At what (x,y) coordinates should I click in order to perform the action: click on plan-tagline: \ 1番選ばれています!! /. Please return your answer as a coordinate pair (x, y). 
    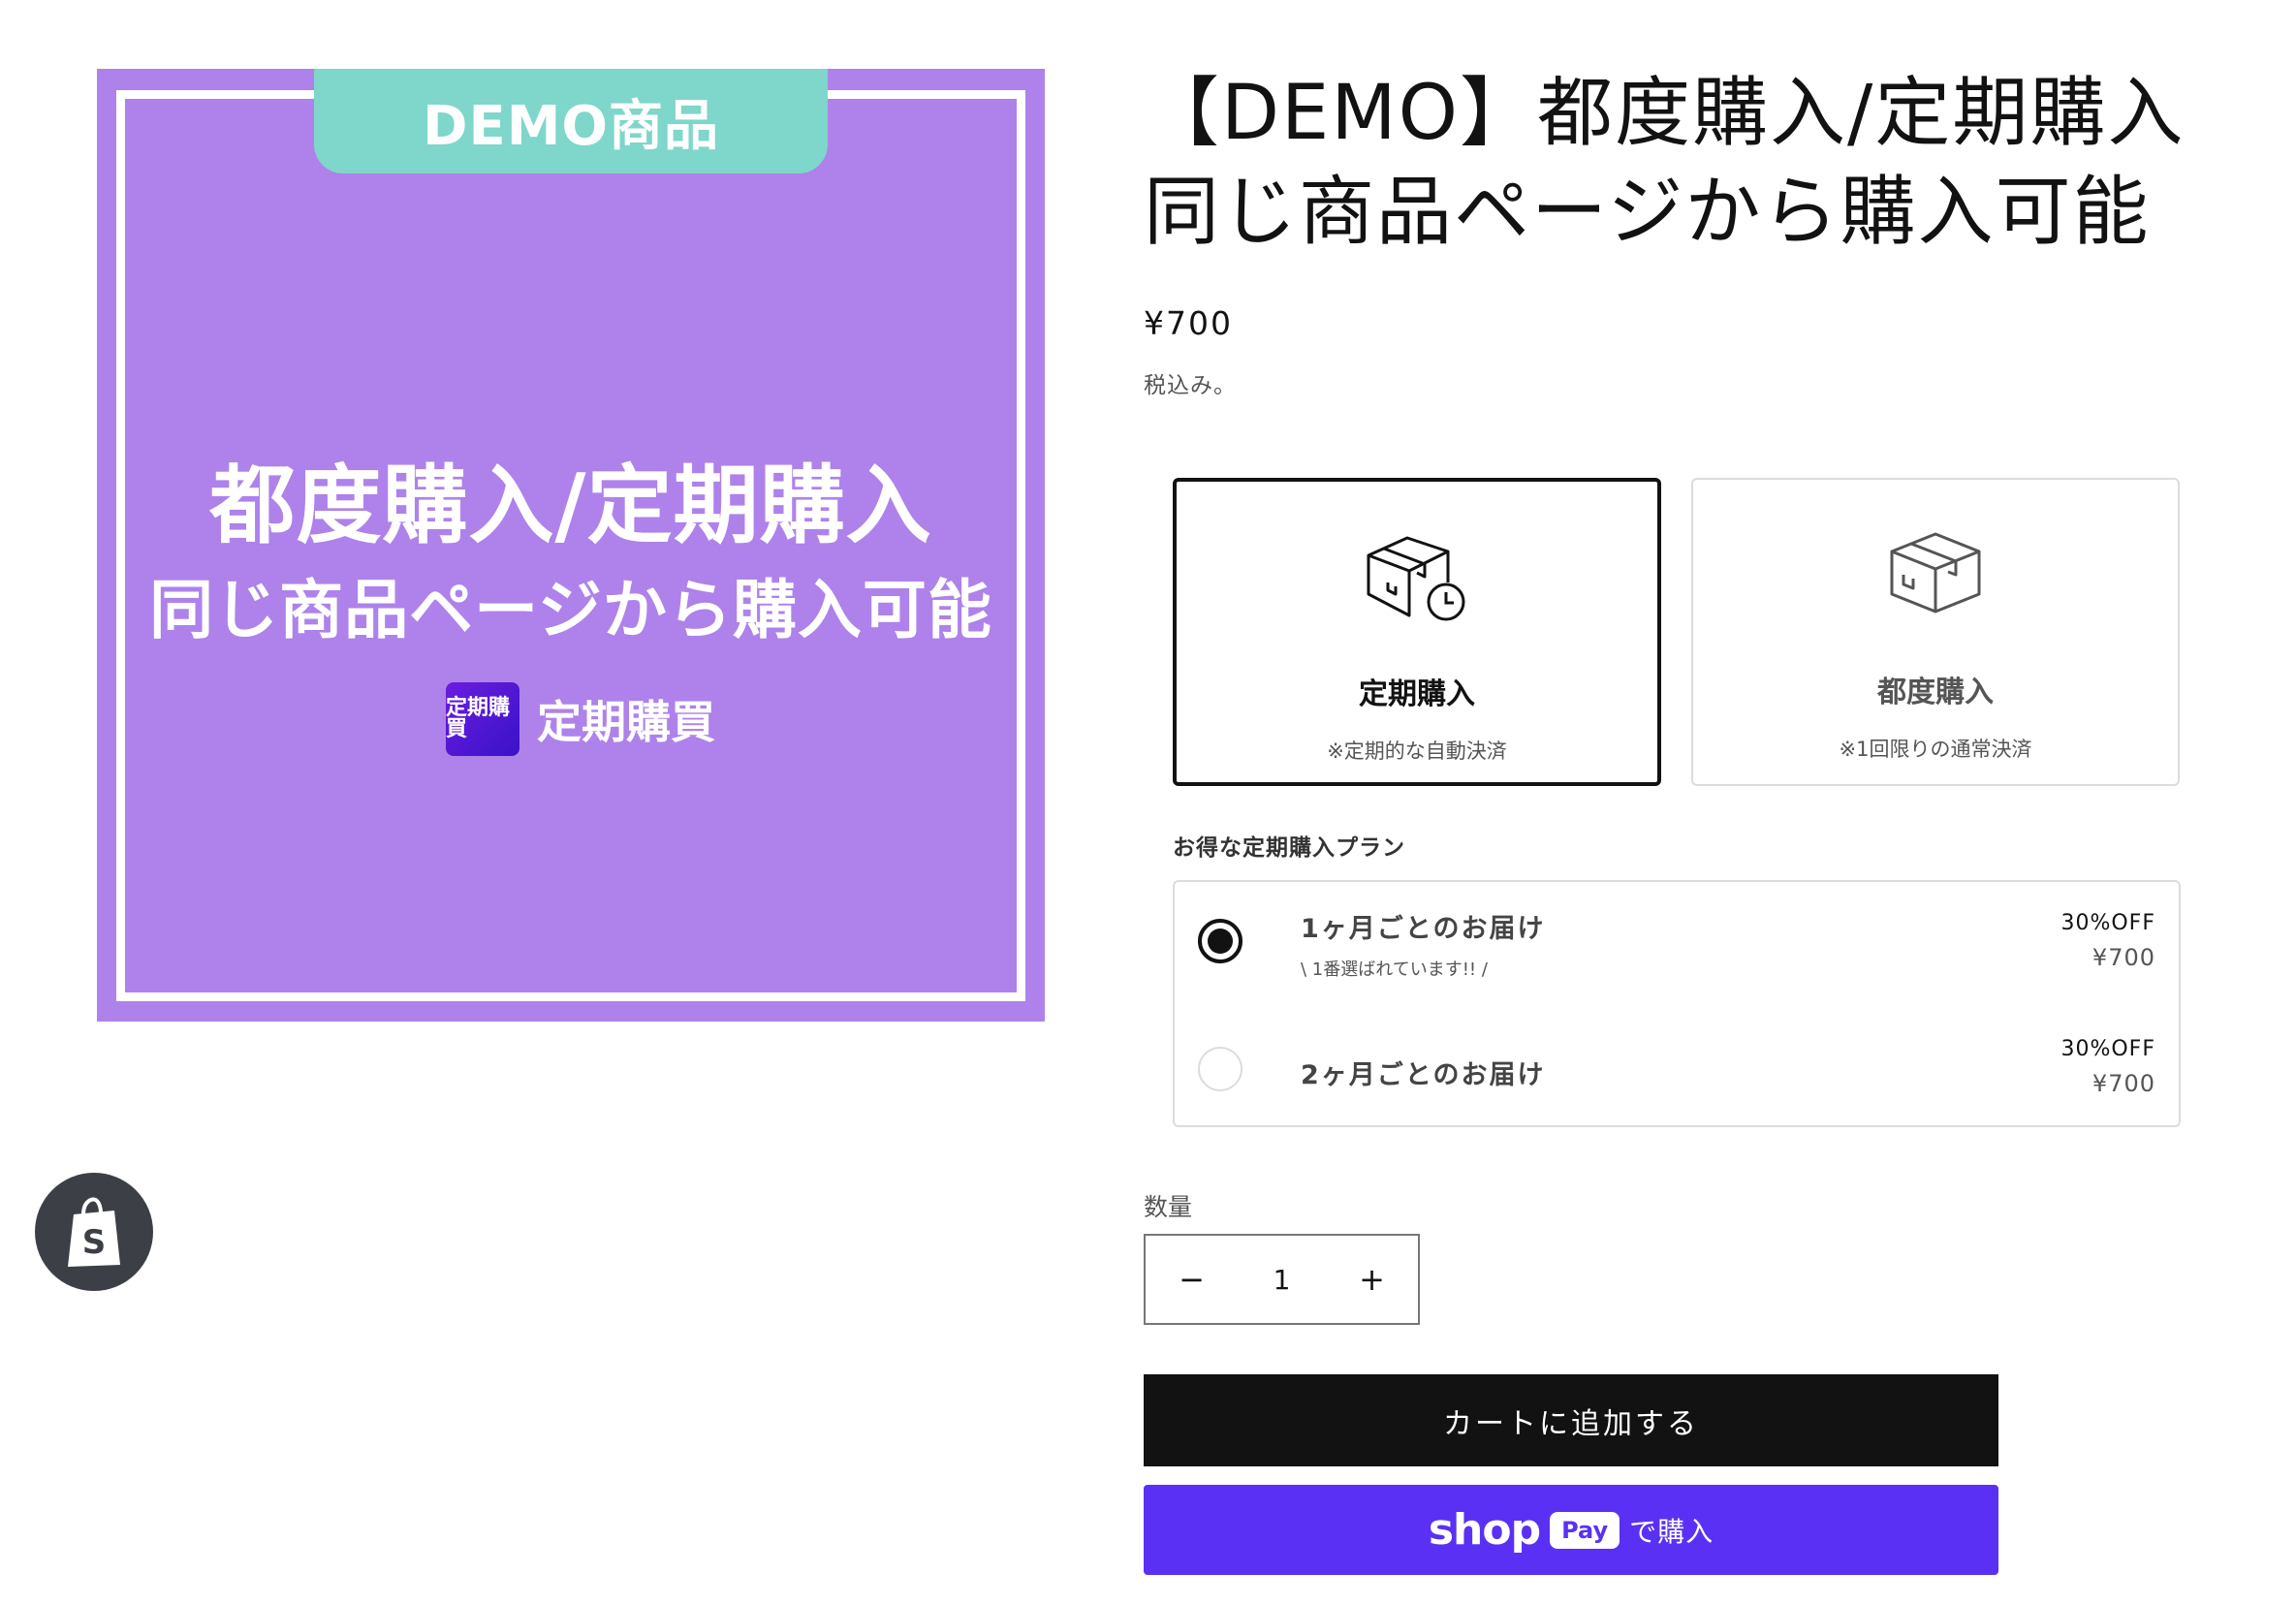
    Looking at the image, I should click on (1394, 970).